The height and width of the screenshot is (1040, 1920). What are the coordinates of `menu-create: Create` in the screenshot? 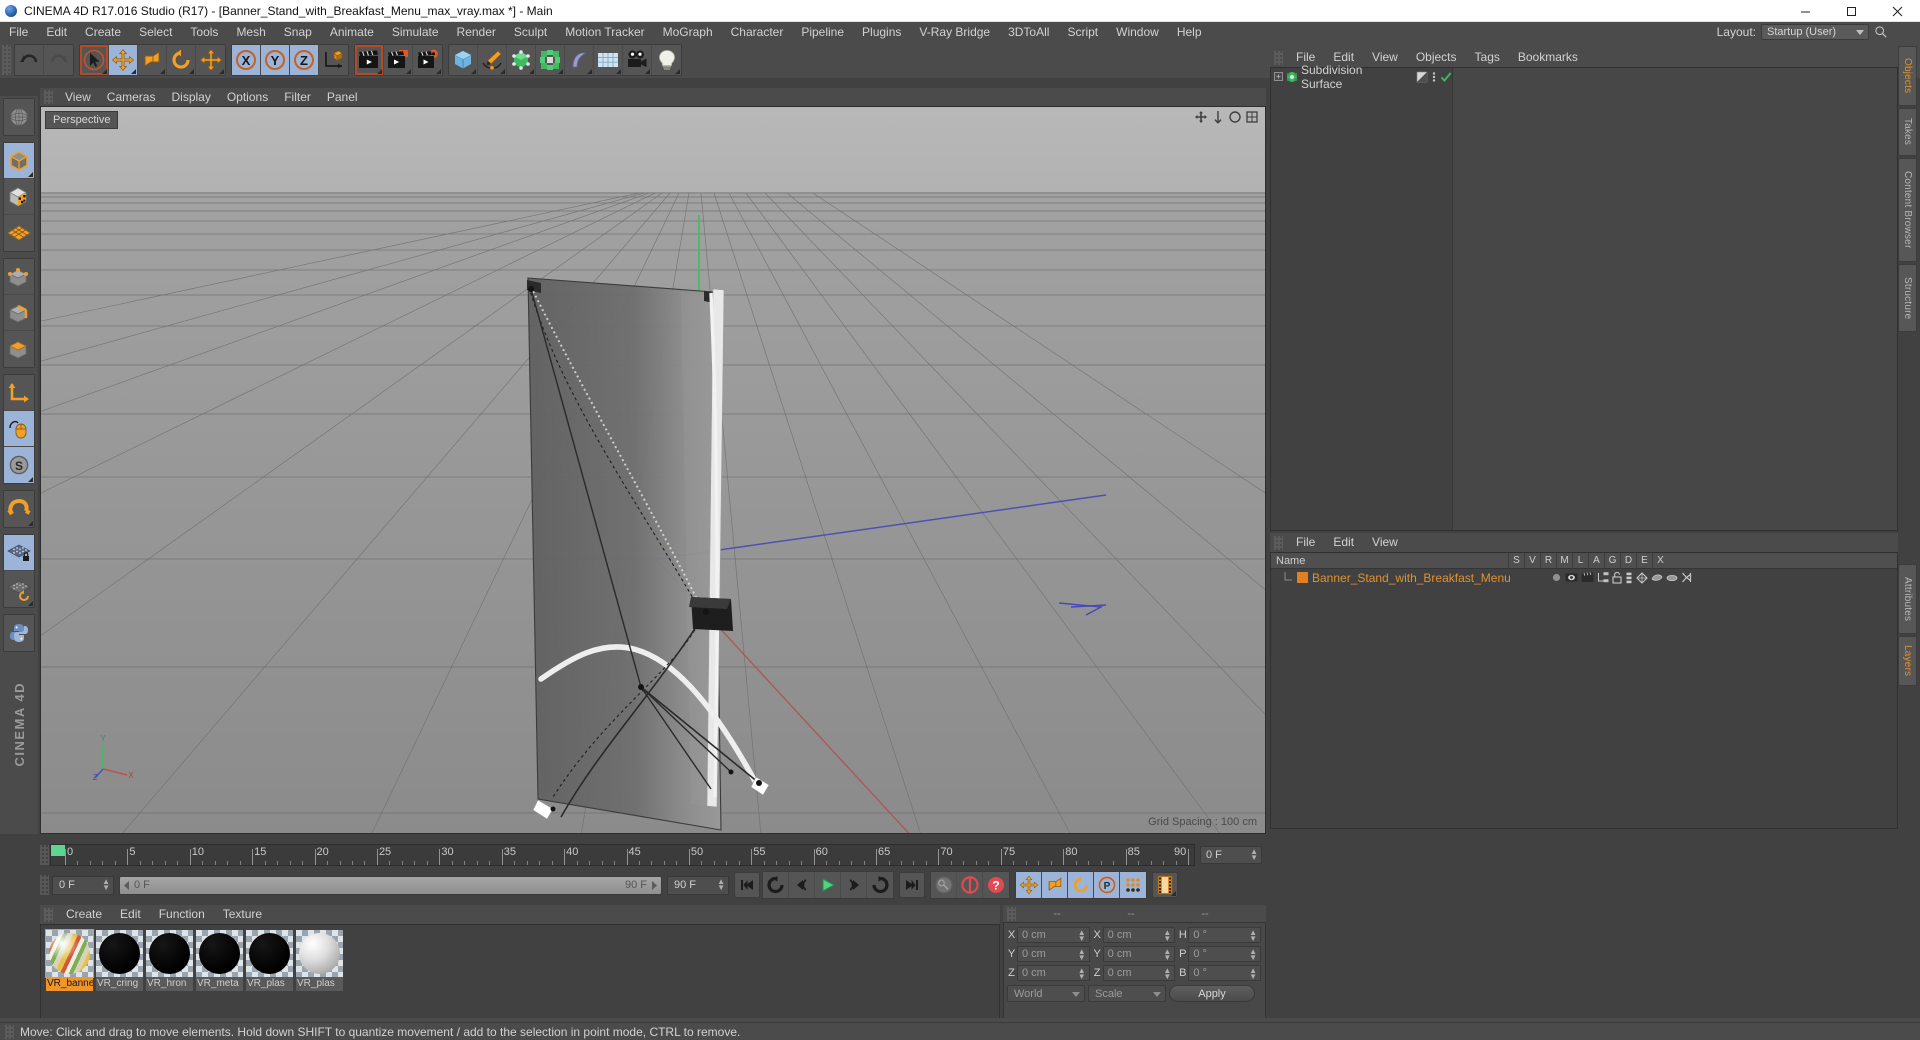 It's located at (103, 32).